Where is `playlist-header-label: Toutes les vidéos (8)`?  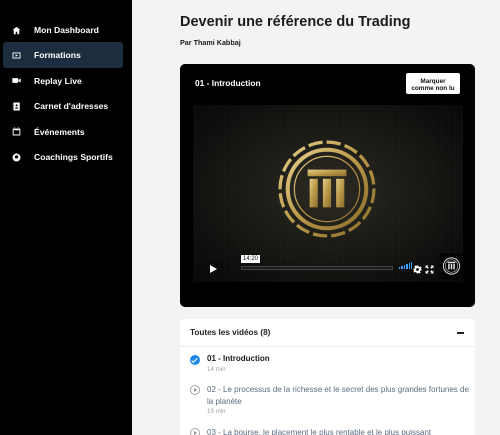
playlist-header-label: Toutes les vidéos (8) is located at coordinates (230, 332).